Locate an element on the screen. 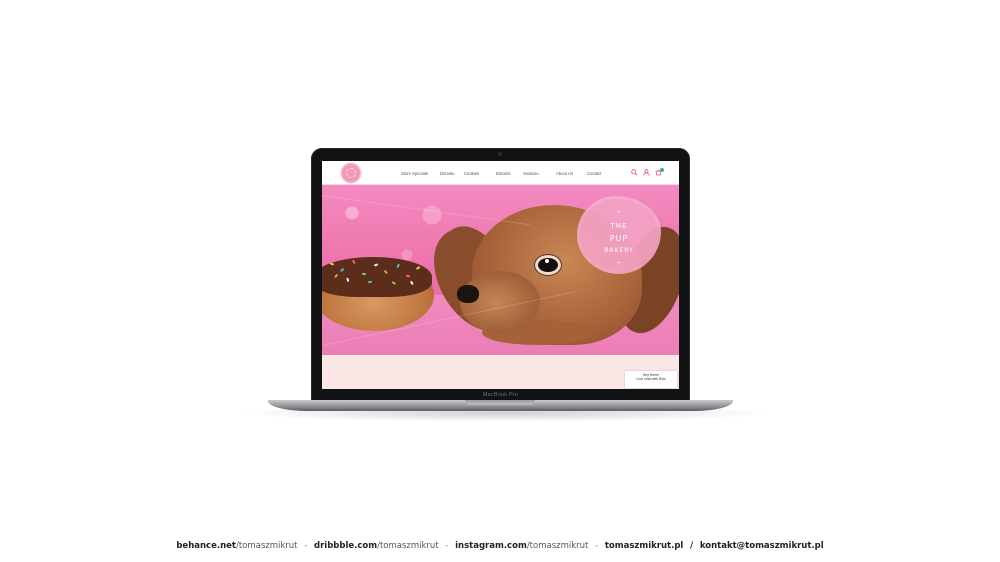 This screenshot has height=562, width=1000. dog-eye-glint is located at coordinates (547, 261).